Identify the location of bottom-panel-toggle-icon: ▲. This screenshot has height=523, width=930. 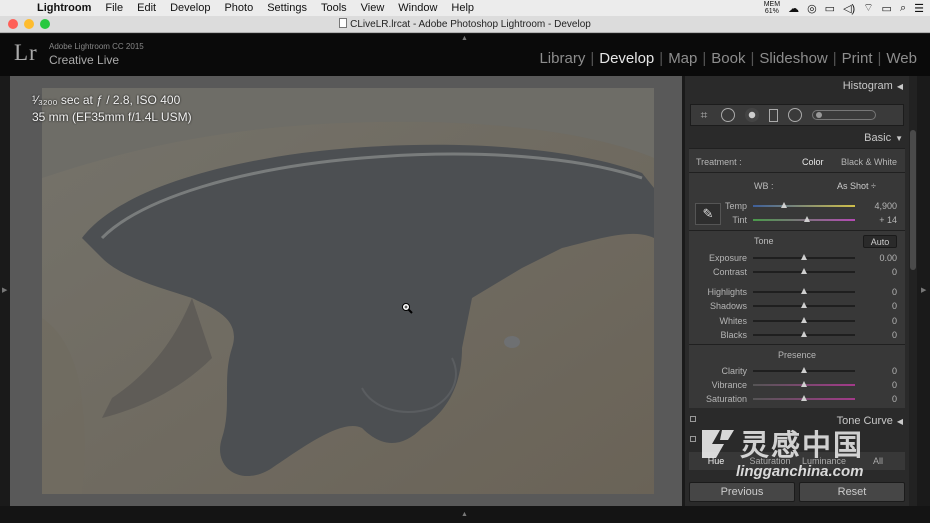
(464, 514).